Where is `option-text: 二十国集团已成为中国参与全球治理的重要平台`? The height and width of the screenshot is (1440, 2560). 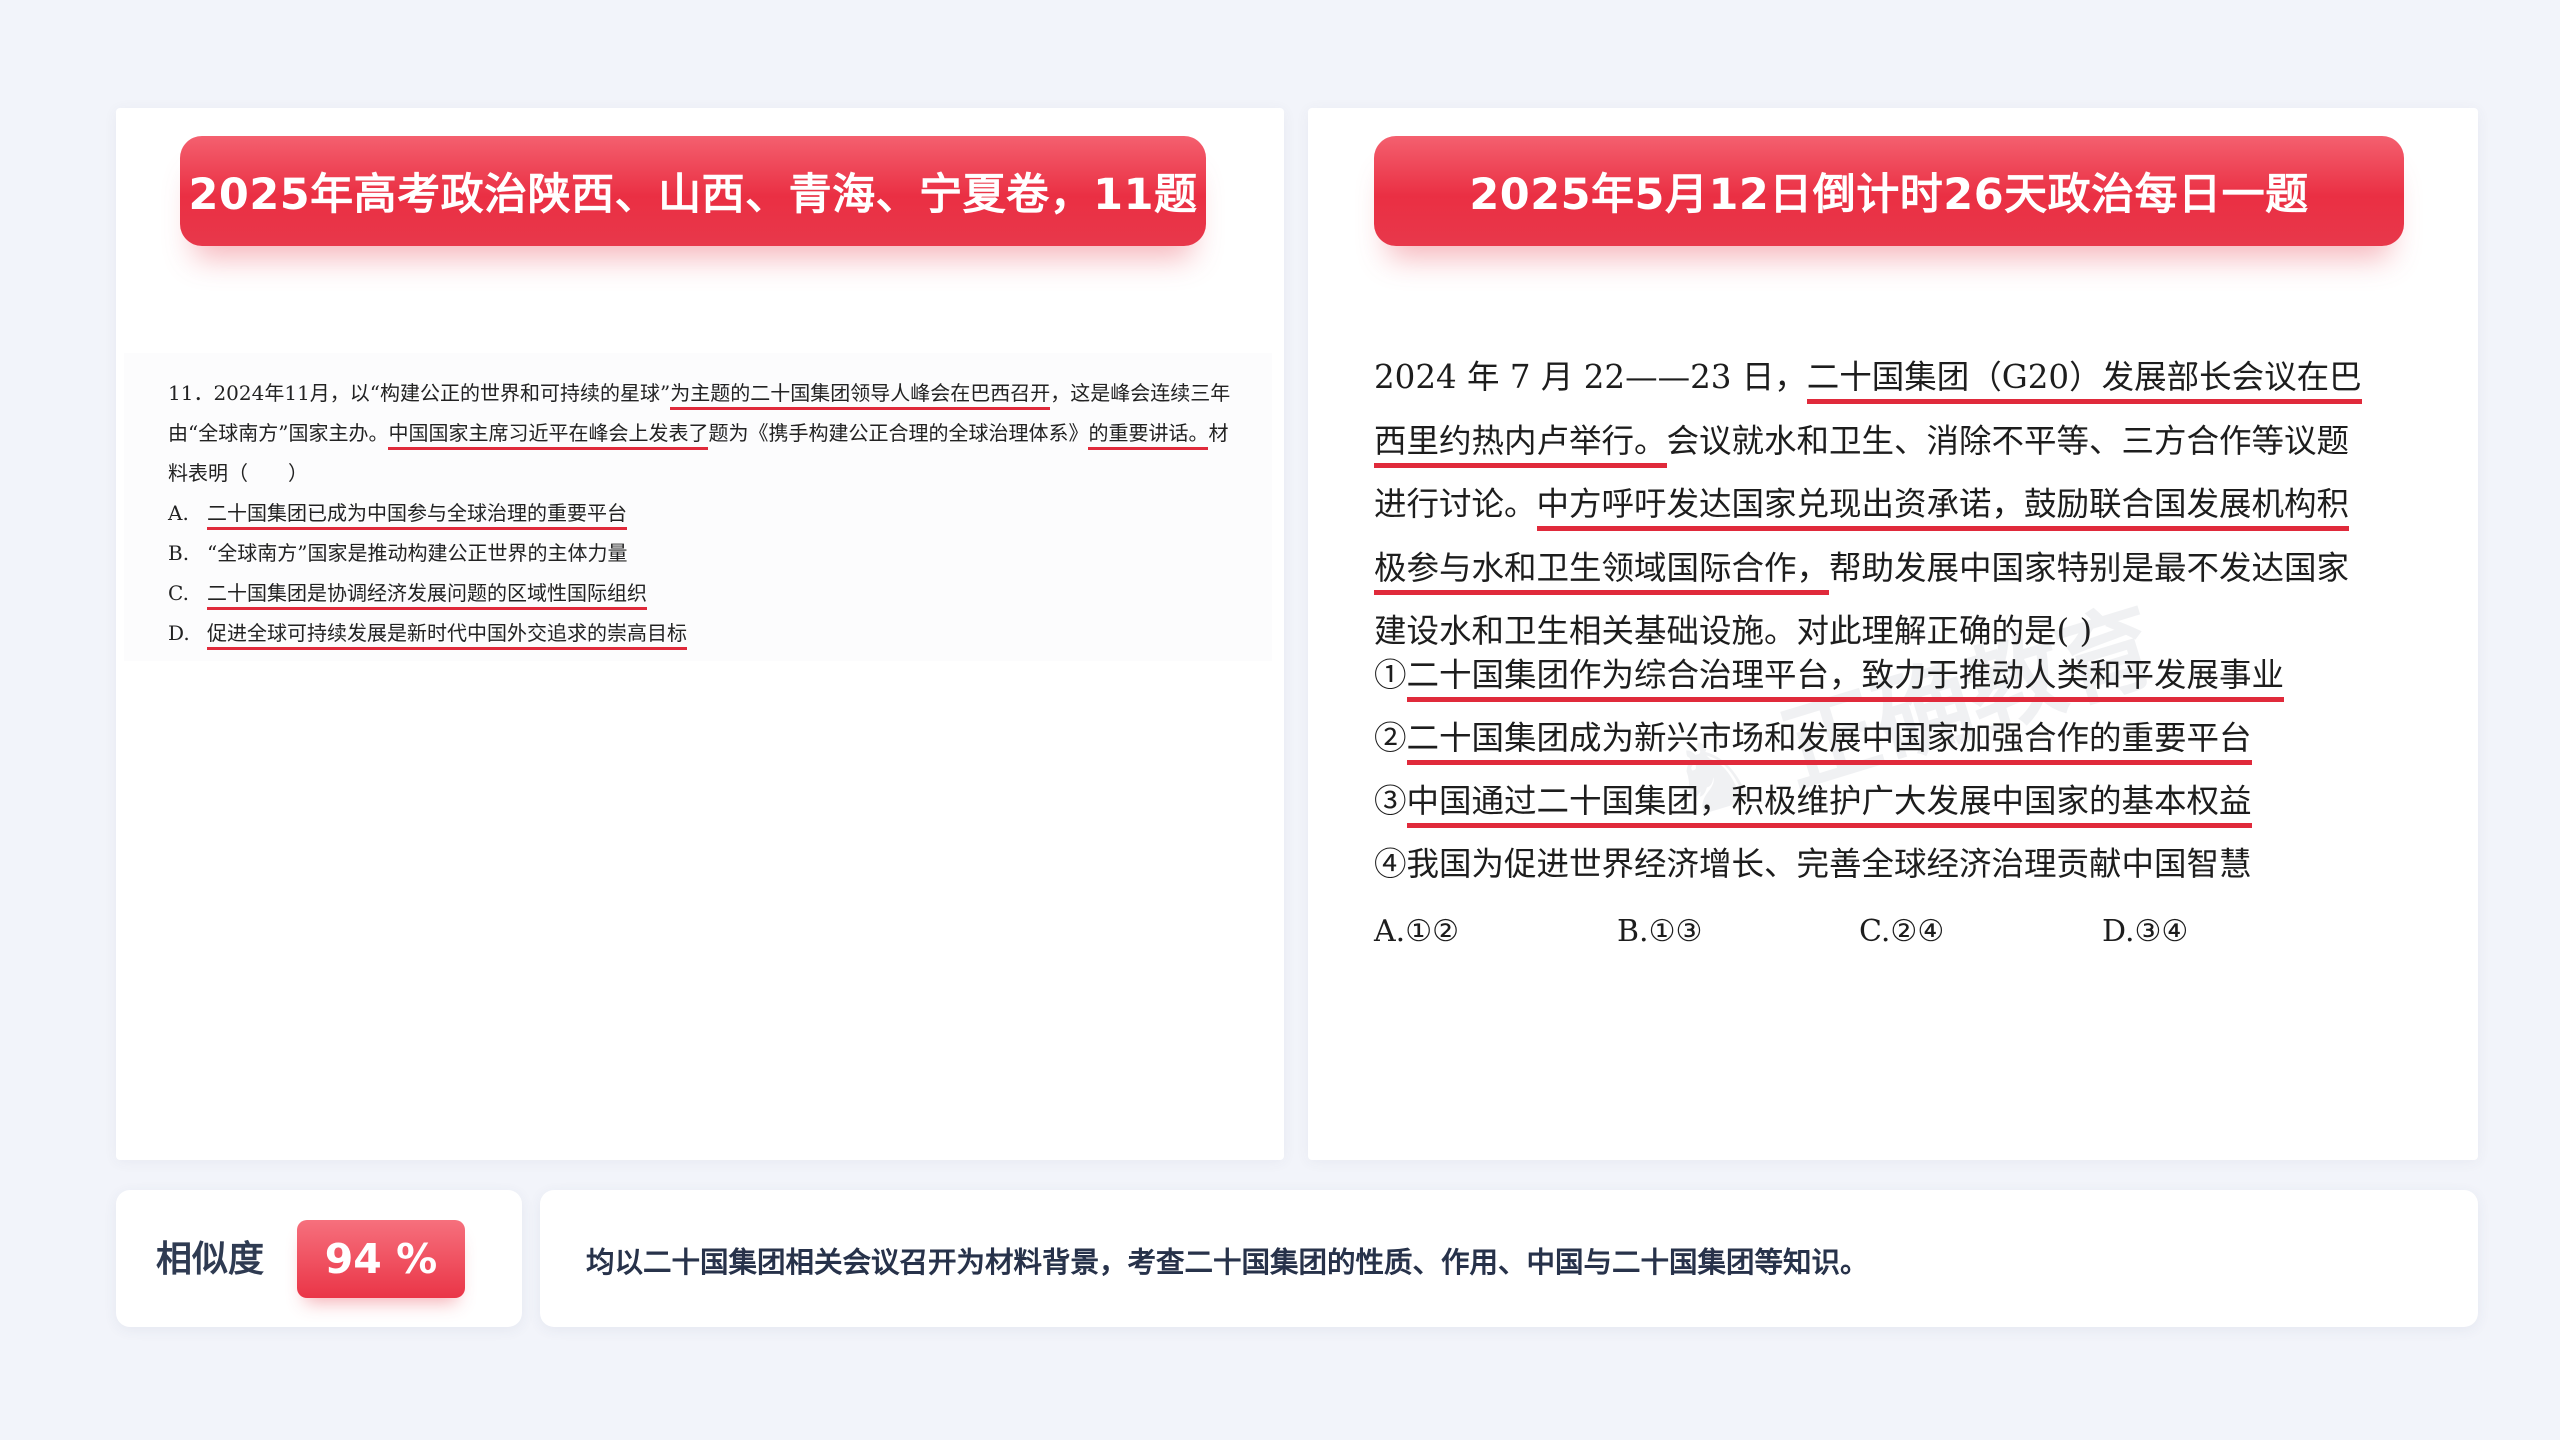 option-text: 二十国集团已成为中国参与全球治理的重要平台 is located at coordinates (417, 515).